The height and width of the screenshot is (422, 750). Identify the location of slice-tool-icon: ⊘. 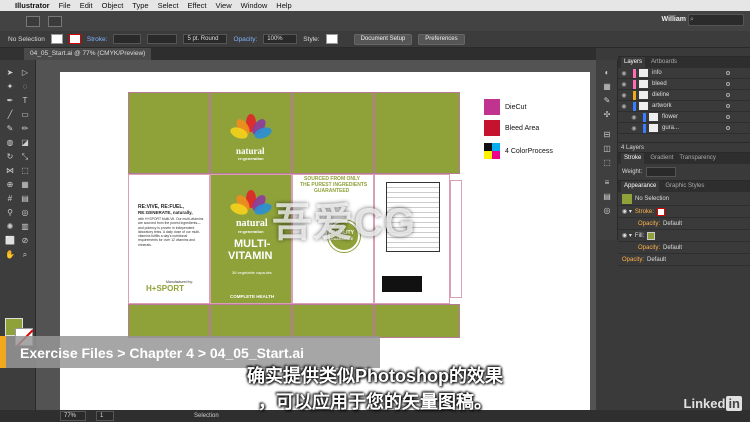
(25, 240).